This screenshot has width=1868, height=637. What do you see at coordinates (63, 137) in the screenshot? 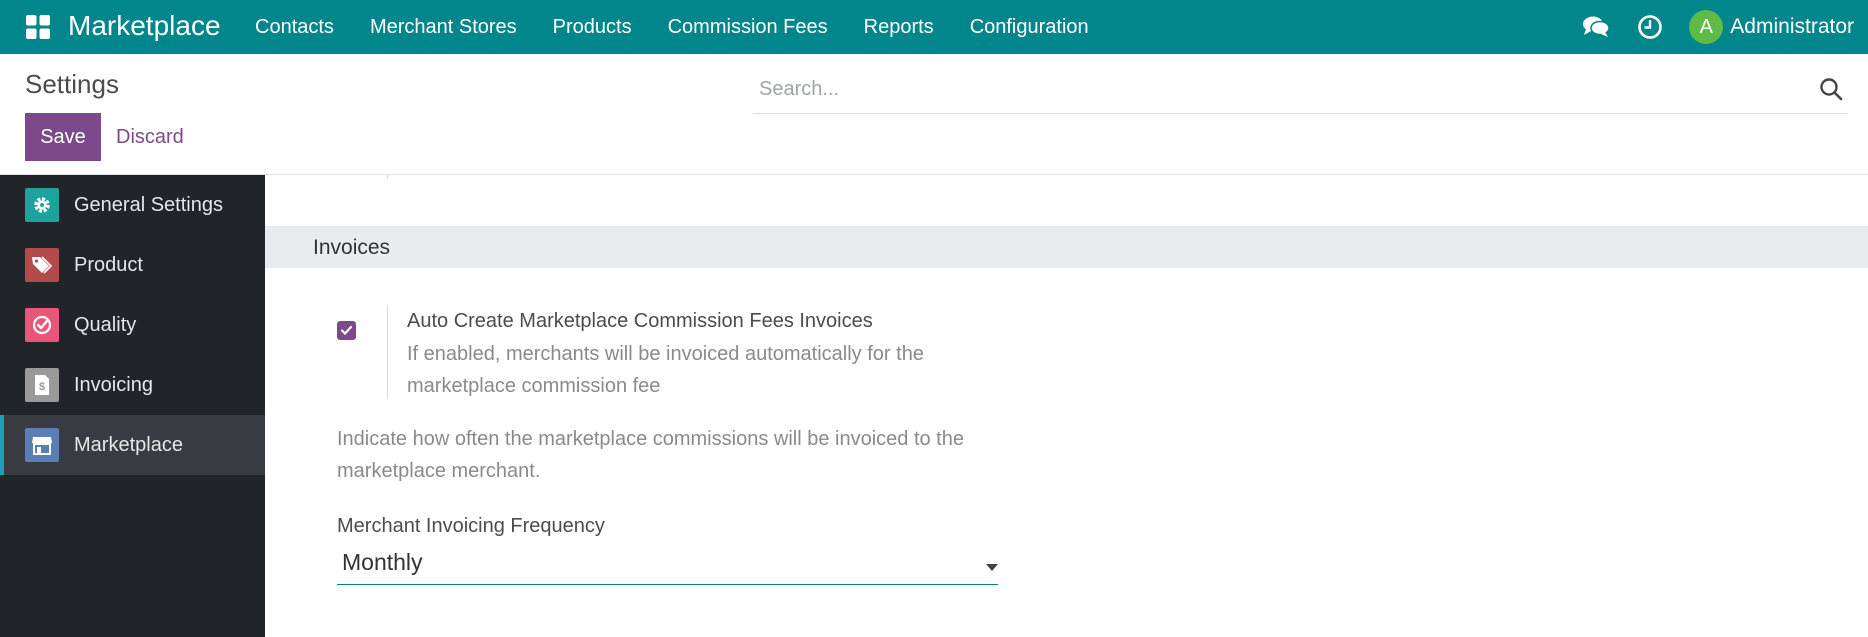
I see `save-button: Save` at bounding box center [63, 137].